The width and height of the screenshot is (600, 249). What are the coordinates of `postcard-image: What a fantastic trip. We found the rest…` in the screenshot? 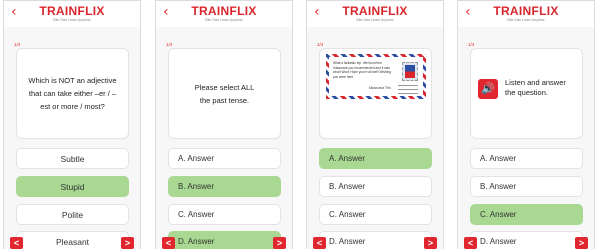 It's located at (376, 76).